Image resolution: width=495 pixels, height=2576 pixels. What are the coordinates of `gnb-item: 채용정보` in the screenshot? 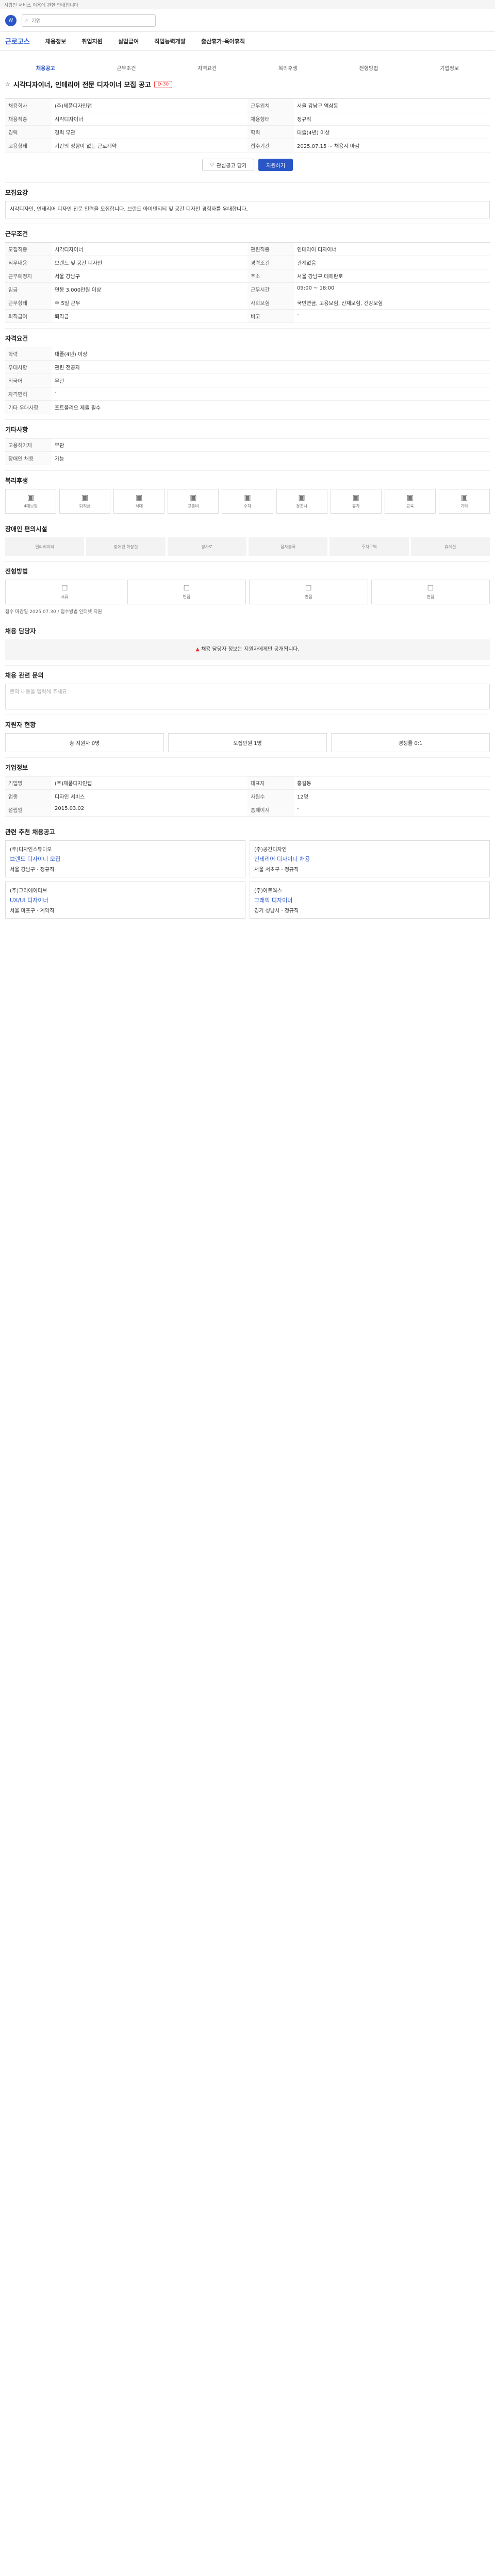 It's located at (55, 41).